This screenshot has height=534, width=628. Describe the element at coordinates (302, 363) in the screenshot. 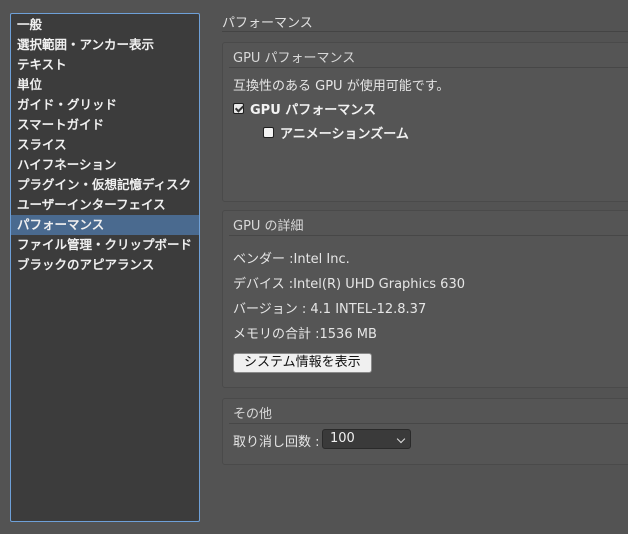

I see `show-system-info-button: システム情報を表示` at that location.